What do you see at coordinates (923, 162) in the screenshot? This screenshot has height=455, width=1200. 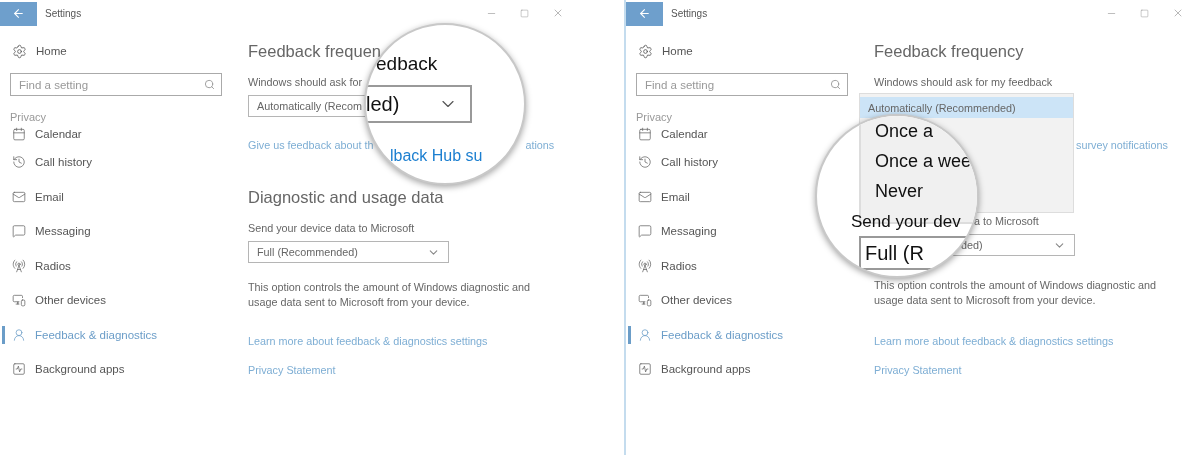 I see `magnified-option: Once a wee` at bounding box center [923, 162].